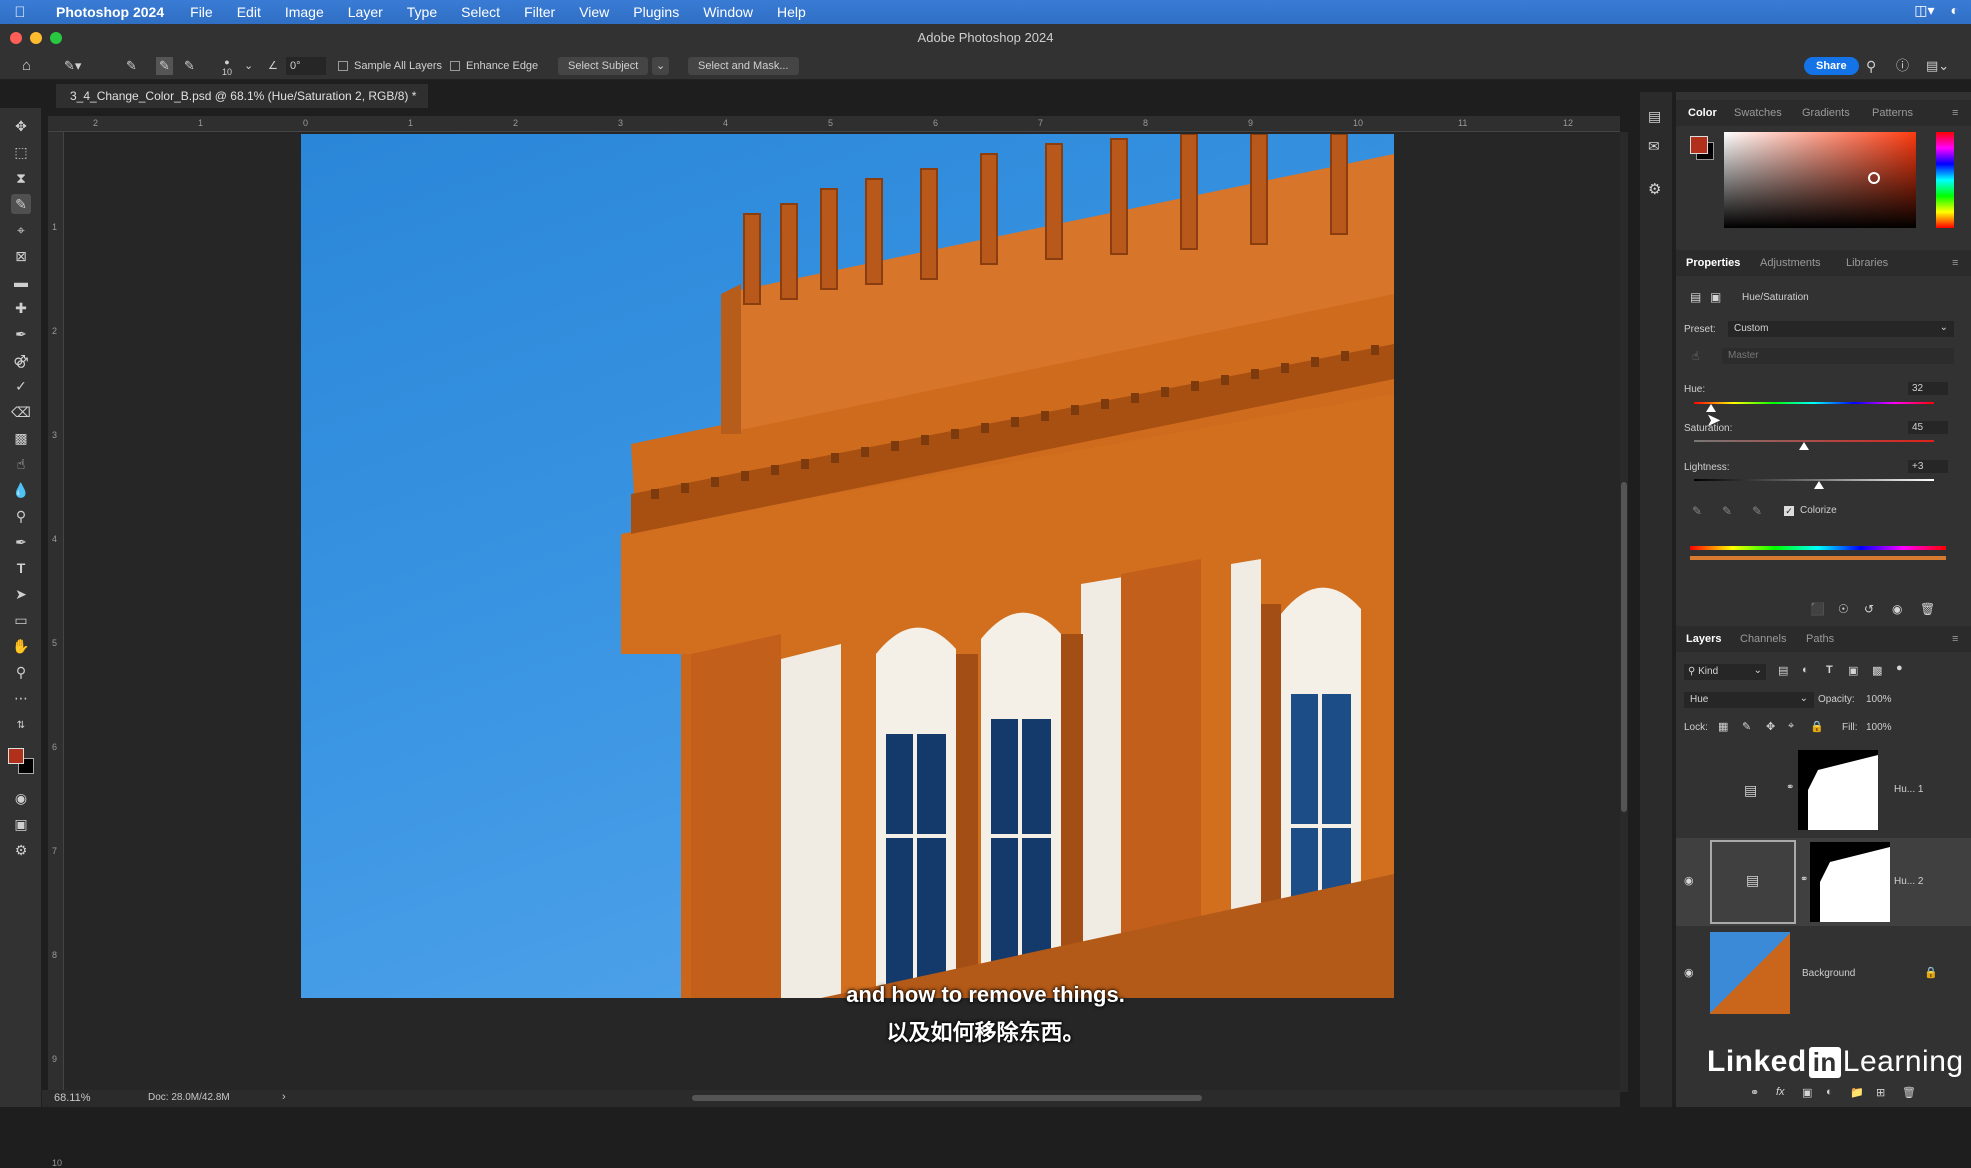 The width and height of the screenshot is (1971, 1168). What do you see at coordinates (1853, 670) in the screenshot?
I see `filter-shape-icon: ▣` at bounding box center [1853, 670].